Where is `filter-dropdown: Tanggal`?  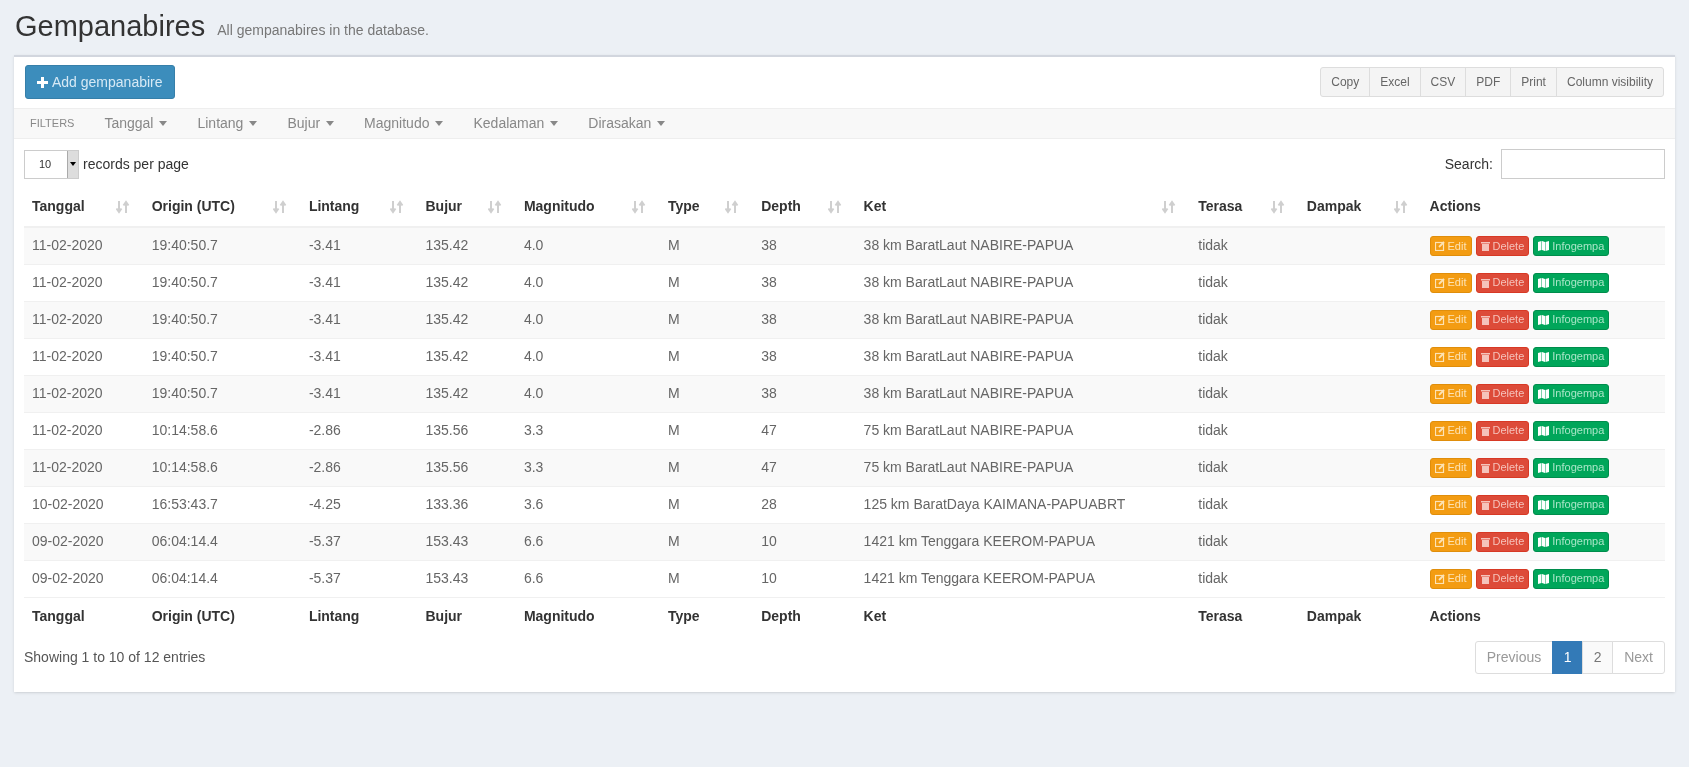 filter-dropdown: Tanggal is located at coordinates (136, 123).